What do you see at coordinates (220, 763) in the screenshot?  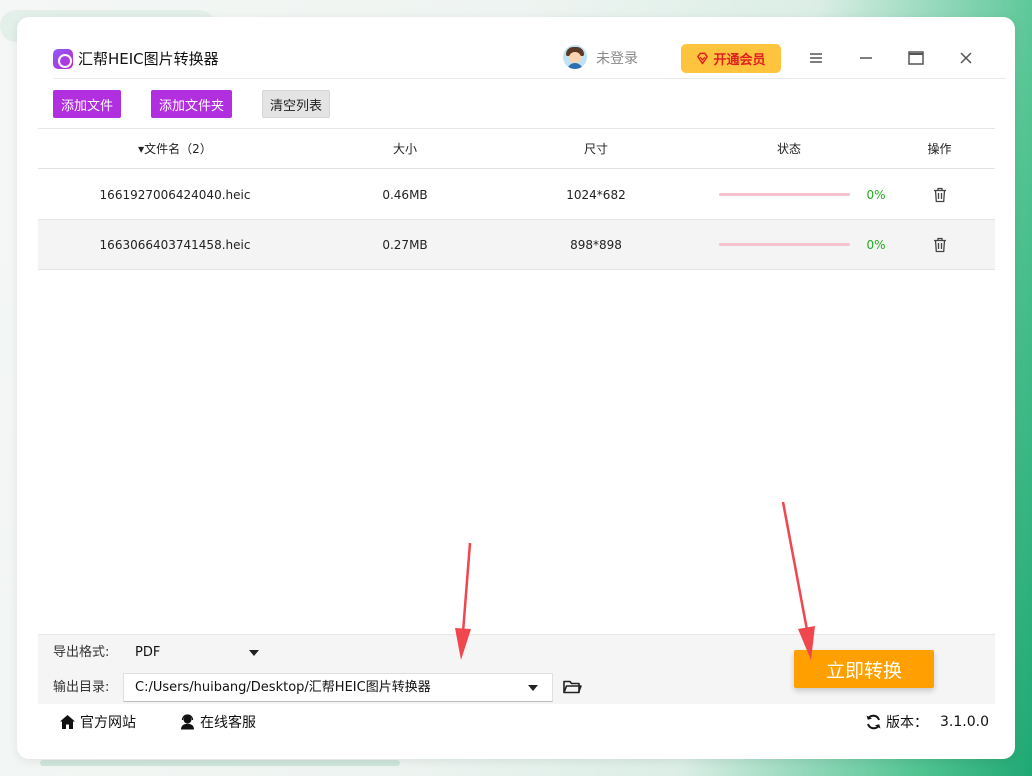 I see `background-decoration` at bounding box center [220, 763].